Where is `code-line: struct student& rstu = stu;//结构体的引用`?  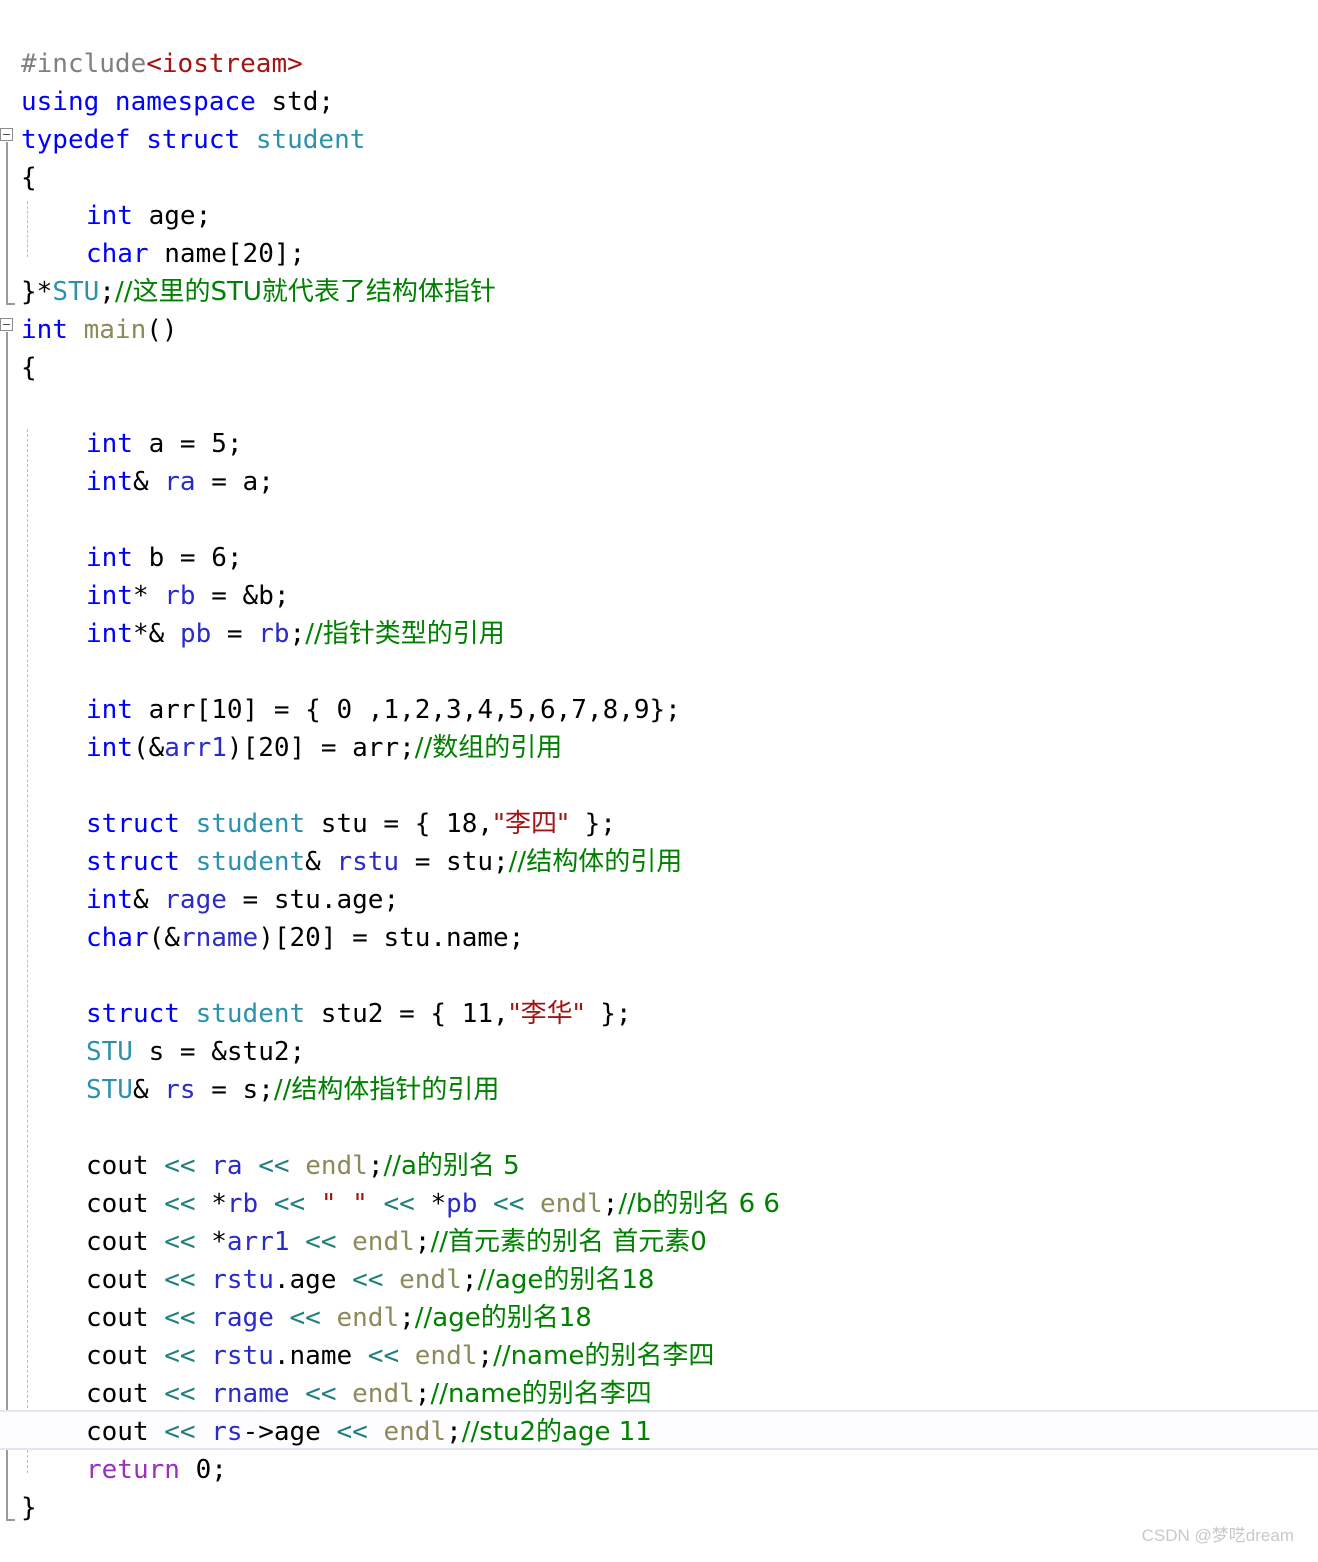
code-line: struct student& rstu = stu;//结构体的引用 is located at coordinates (384, 862).